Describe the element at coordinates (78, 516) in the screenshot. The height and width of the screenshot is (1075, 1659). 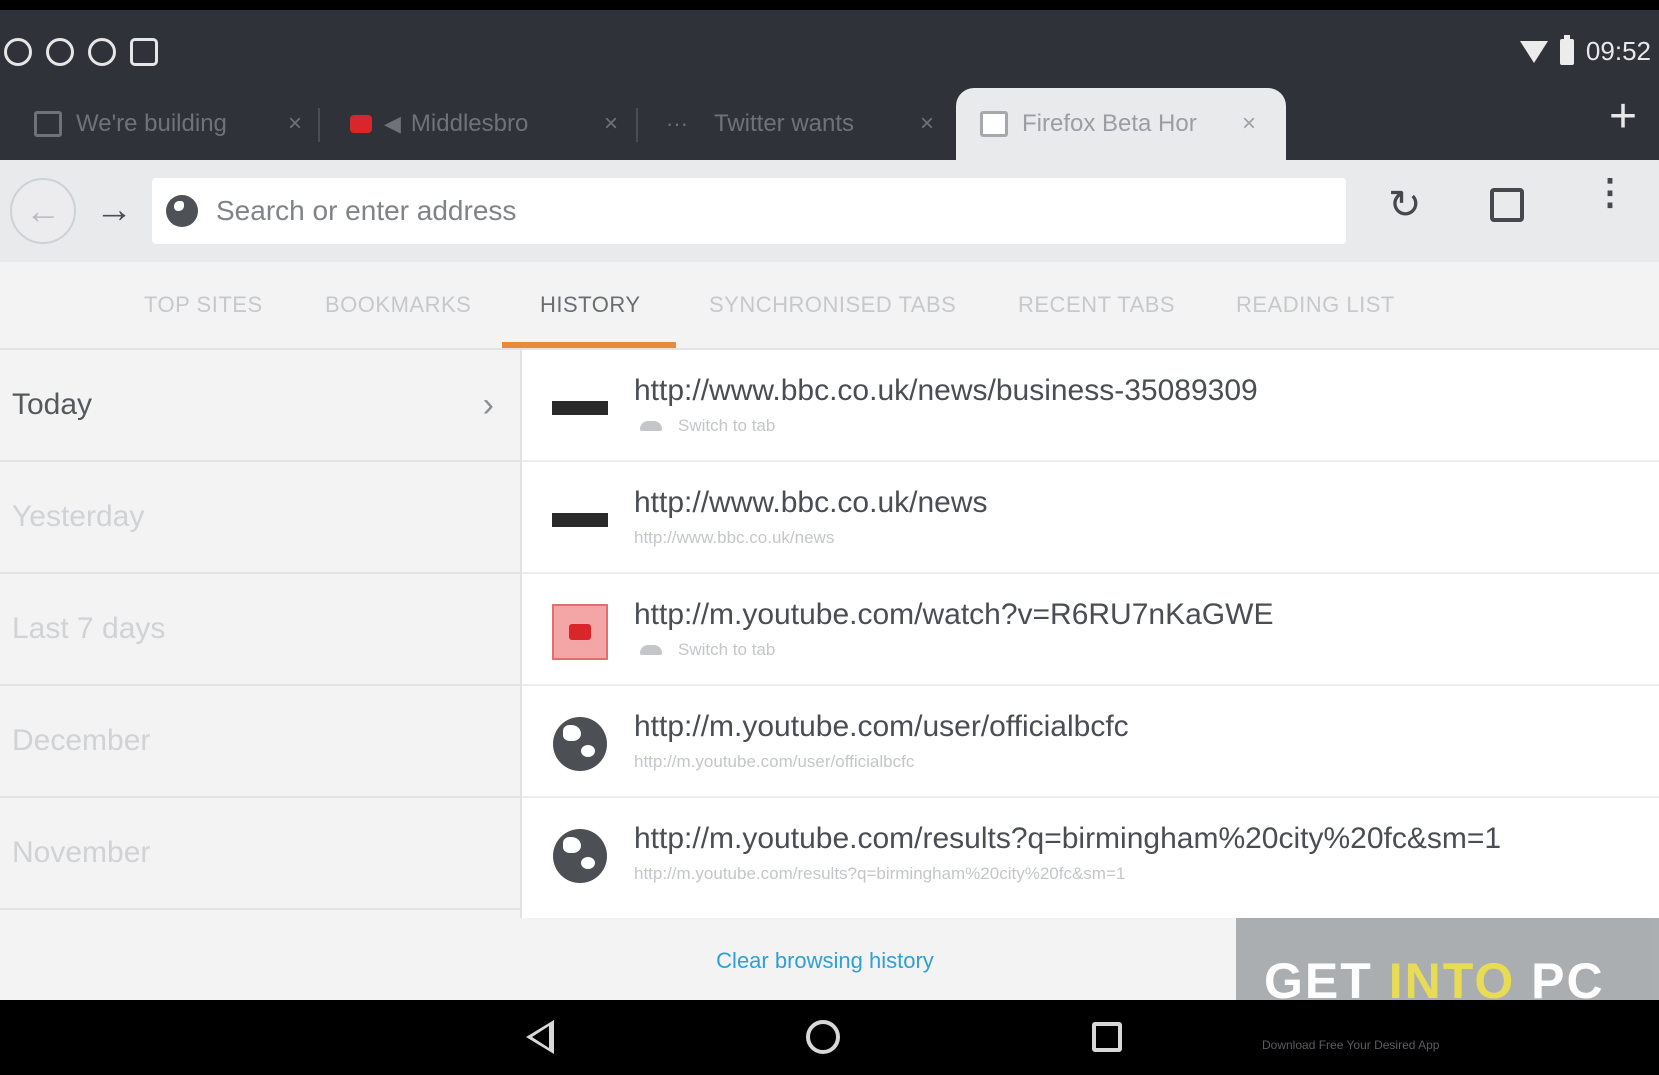
I see `range-label: Yesterday` at that location.